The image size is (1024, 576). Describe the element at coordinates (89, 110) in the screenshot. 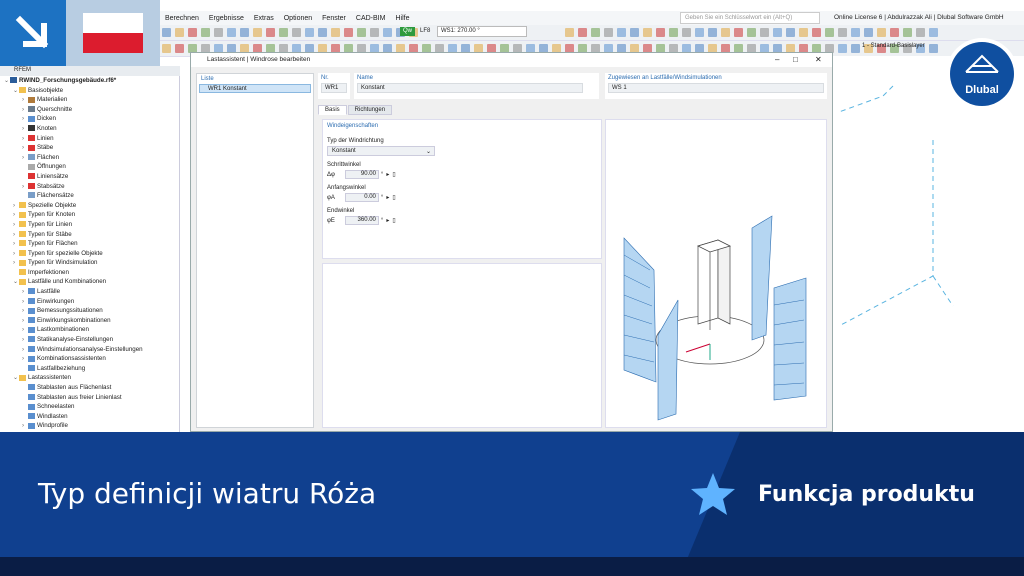

I see `tree-item: › Querschnitte` at that location.